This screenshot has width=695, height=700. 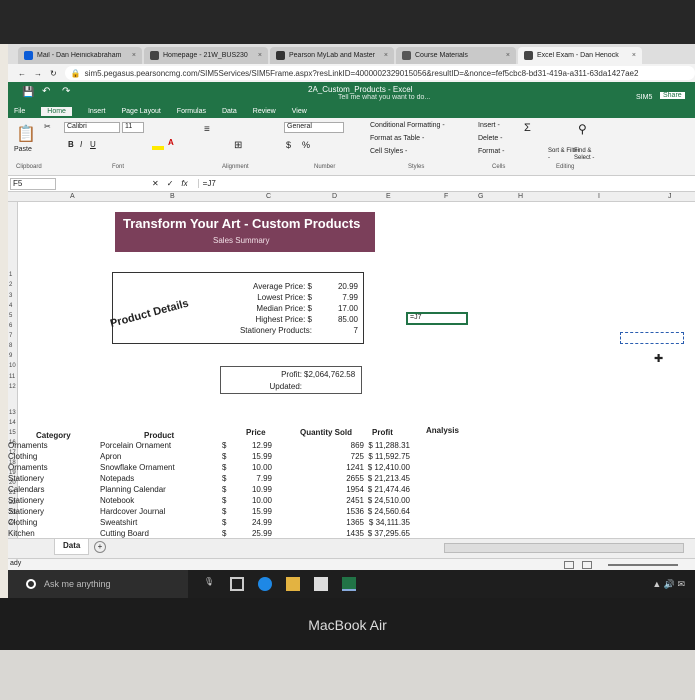 I want to click on browser-tab: Mail - Dan Heinickabraham ×, so click(x=80, y=55).